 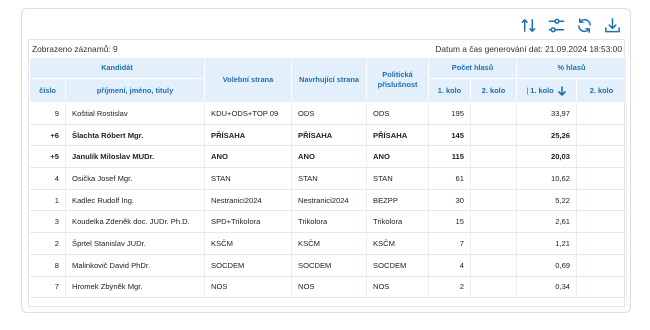 What do you see at coordinates (135, 135) in the screenshot?
I see `cell-jmeno: Šlachta Róbert Mgr.` at bounding box center [135, 135].